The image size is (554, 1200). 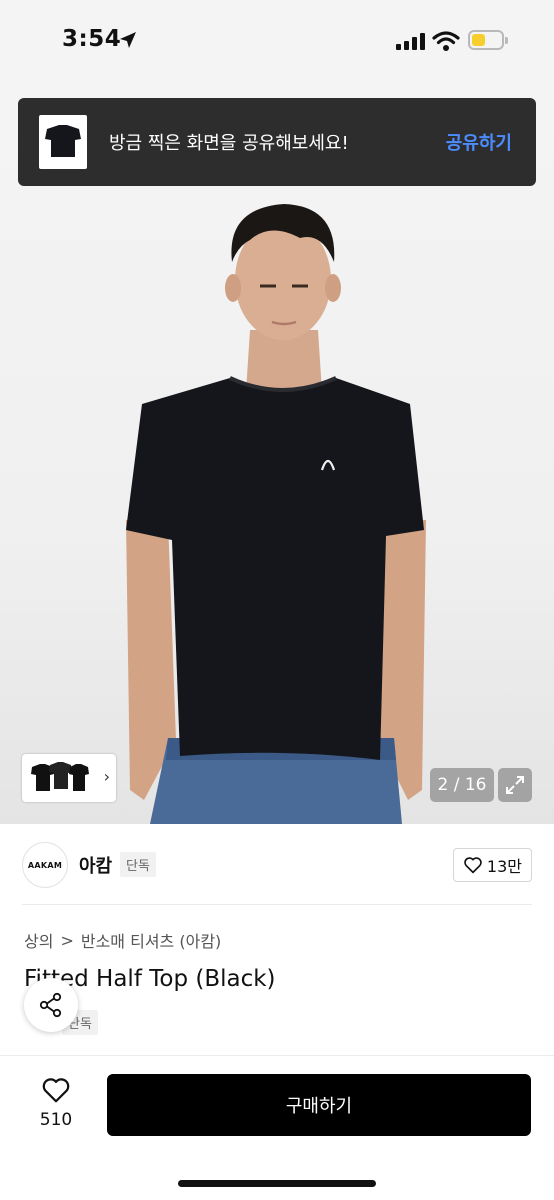 I want to click on share-icon, so click(x=50, y=1005).